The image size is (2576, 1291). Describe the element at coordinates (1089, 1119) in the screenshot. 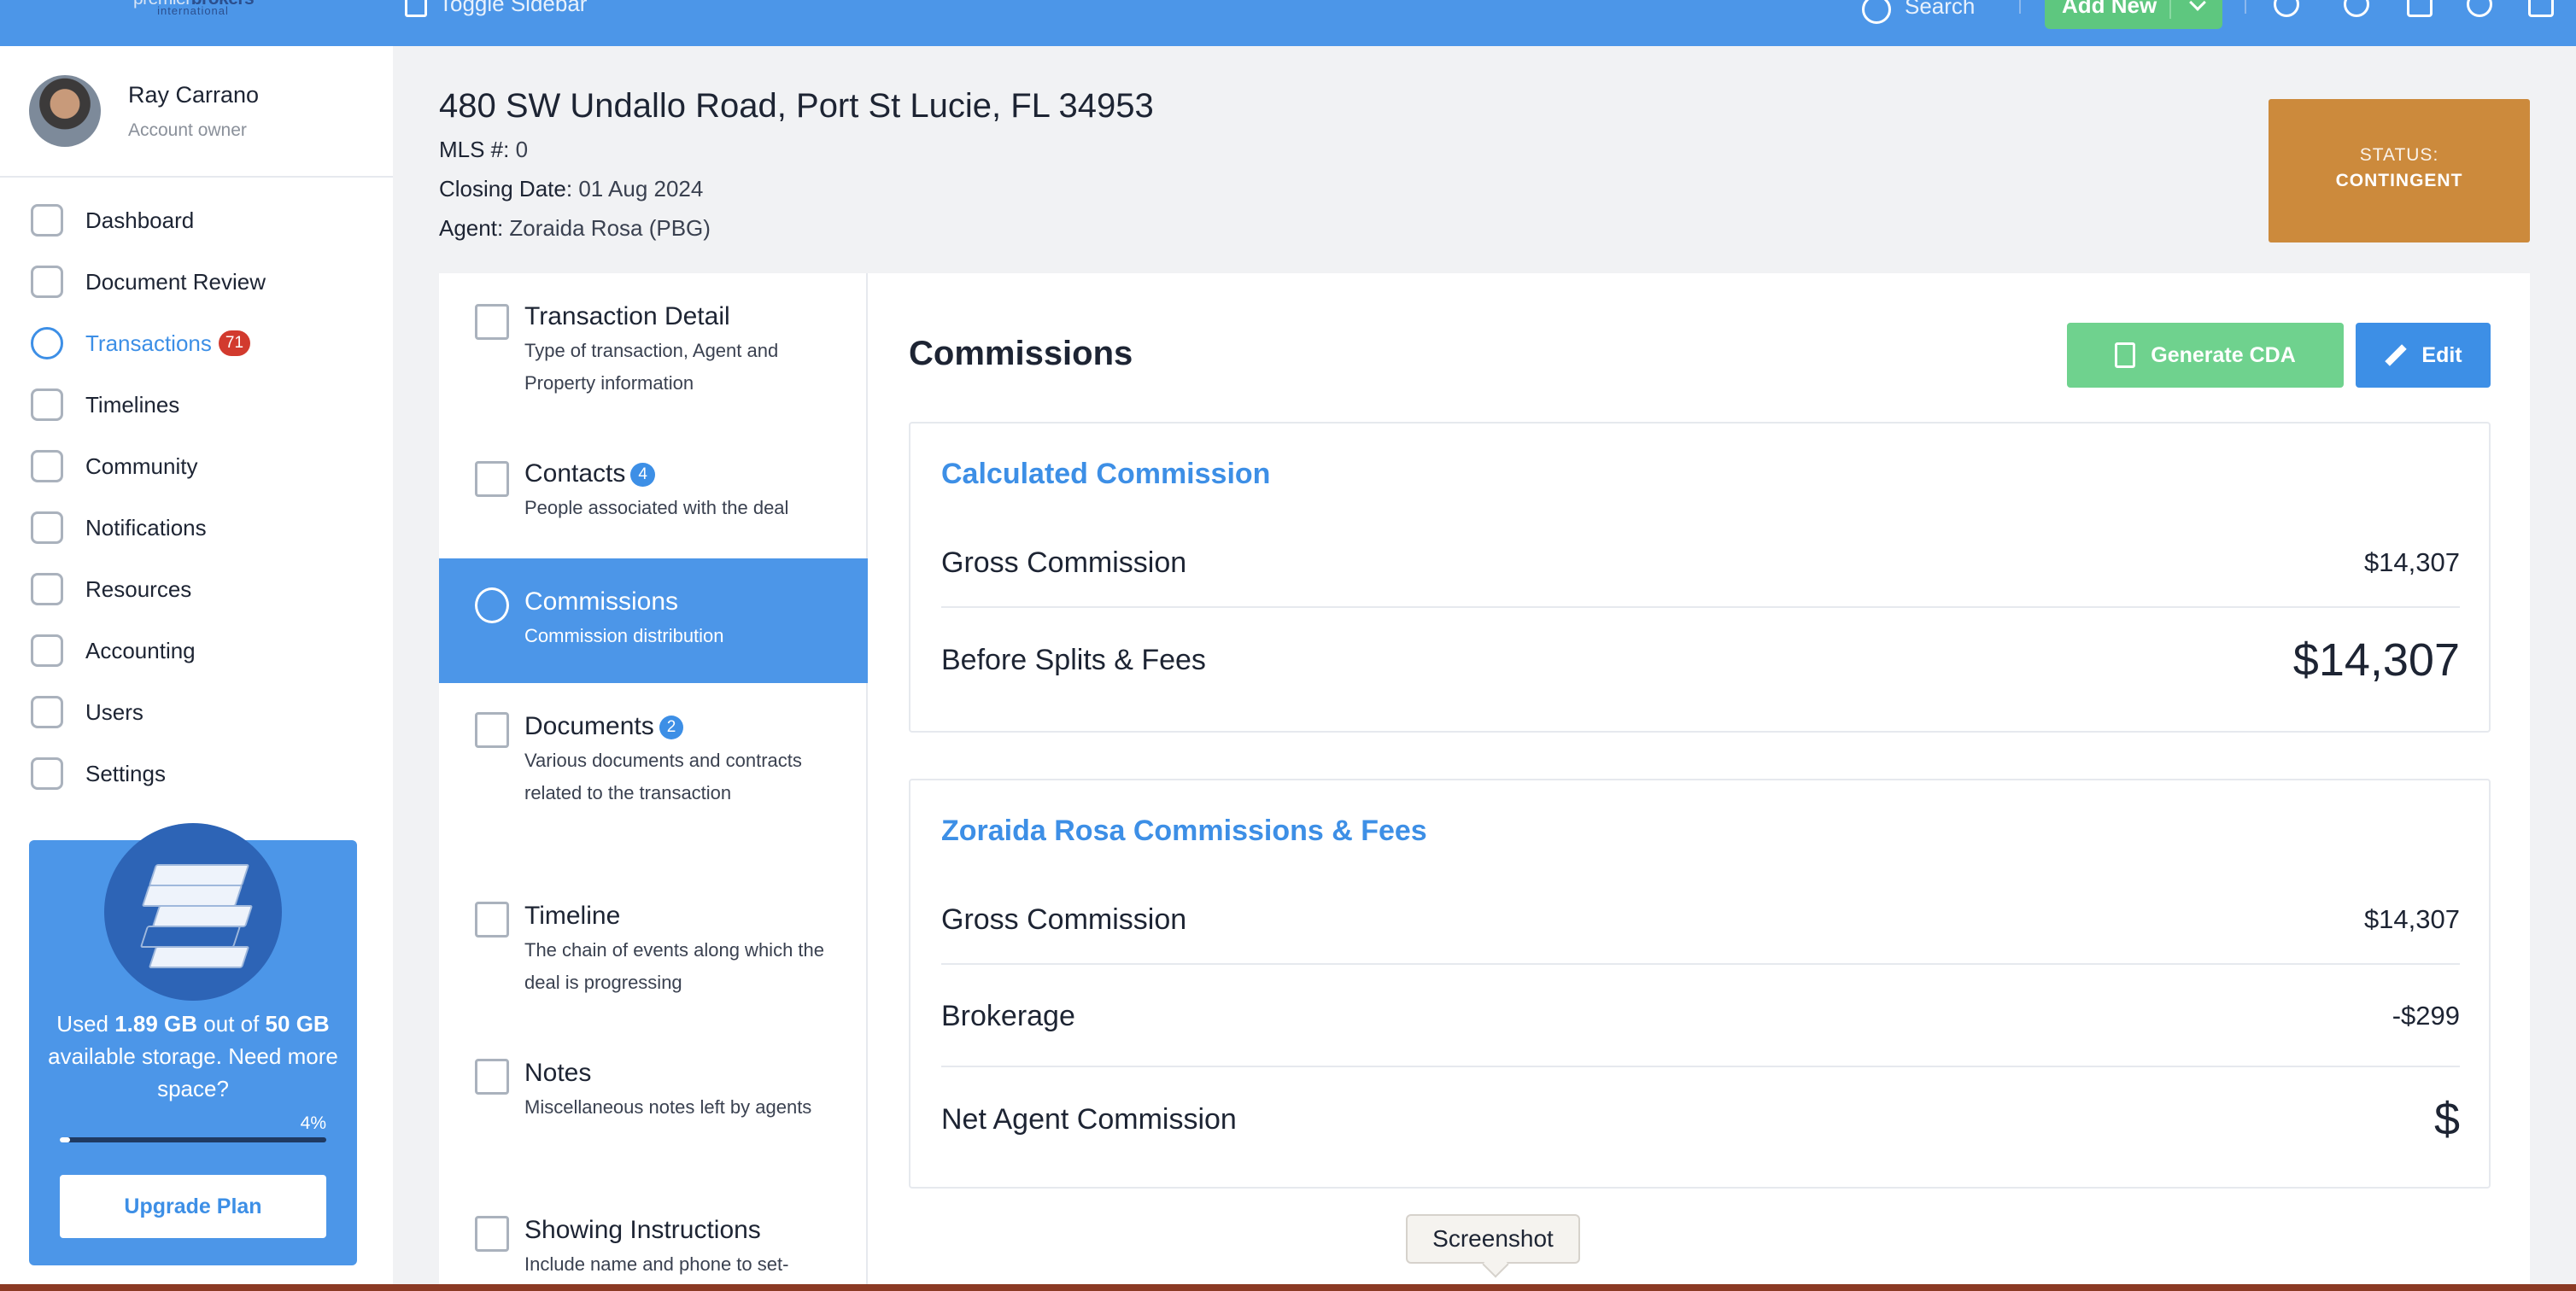

I see `row-label: Net Agent Commission` at that location.